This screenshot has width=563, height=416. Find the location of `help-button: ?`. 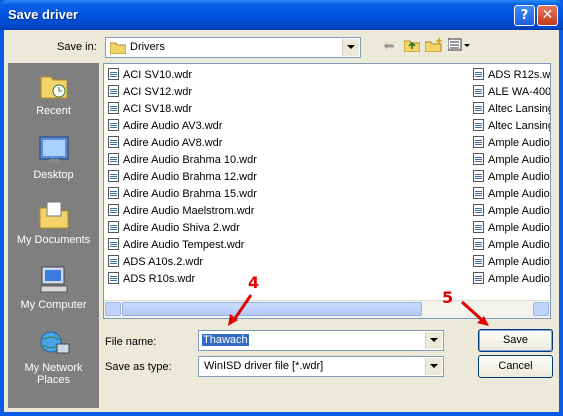

help-button: ? is located at coordinates (524, 15).